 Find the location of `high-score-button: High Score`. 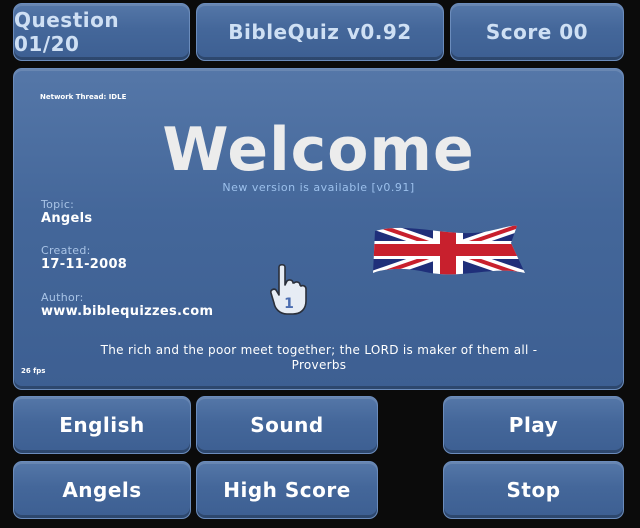

high-score-button: High Score is located at coordinates (287, 490).